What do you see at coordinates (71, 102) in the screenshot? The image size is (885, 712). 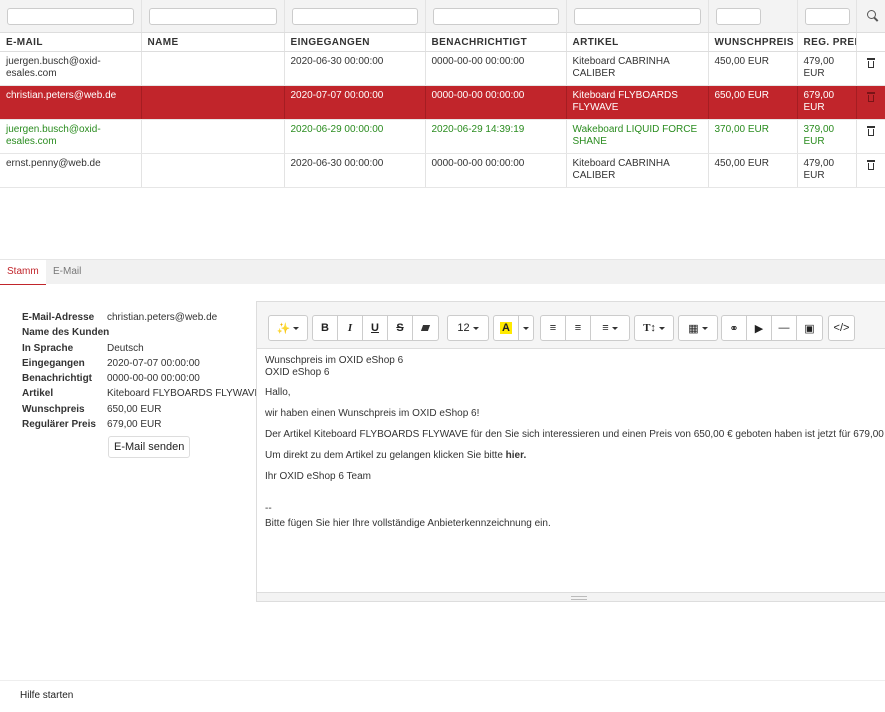 I see `cell-email: christian.peters@web.de` at bounding box center [71, 102].